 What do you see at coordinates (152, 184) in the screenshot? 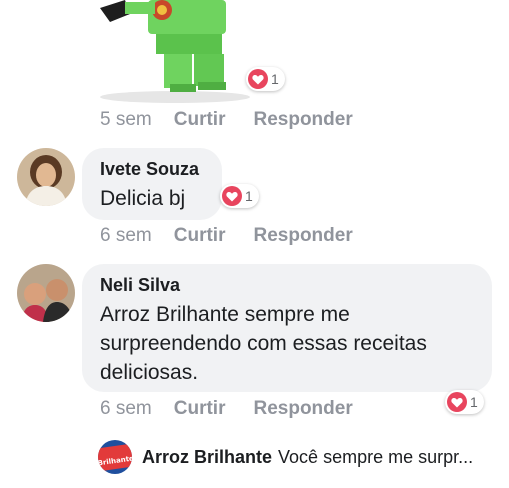
I see `comment-bubble: Ivete Souza Delicia bj` at bounding box center [152, 184].